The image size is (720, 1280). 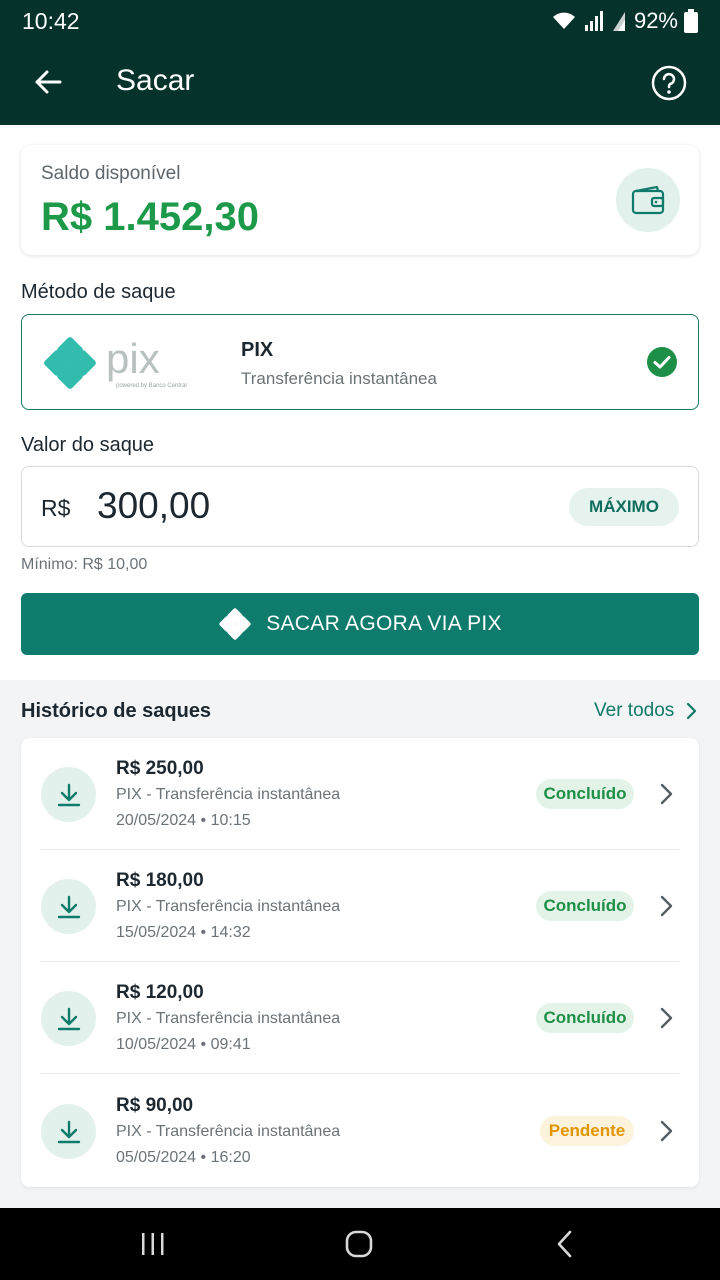 What do you see at coordinates (88, 445) in the screenshot?
I see `amount-section-label: Valor do saque` at bounding box center [88, 445].